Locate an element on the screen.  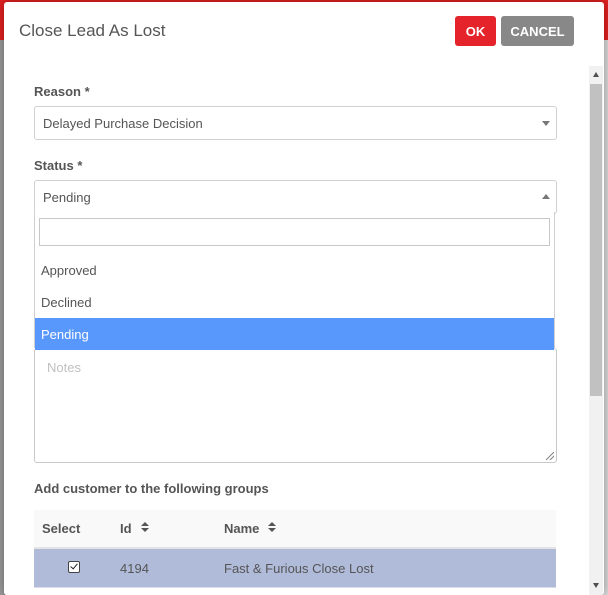
status-label: Status * is located at coordinates (58, 165).